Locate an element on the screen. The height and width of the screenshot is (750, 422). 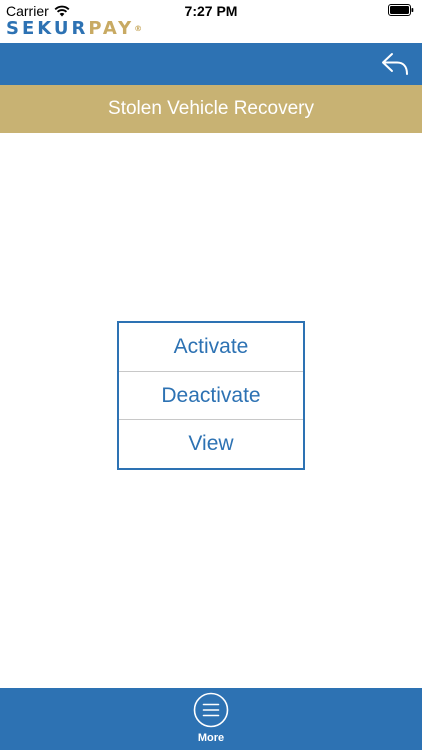
bottom-tab-bar: More is located at coordinates (211, 719).